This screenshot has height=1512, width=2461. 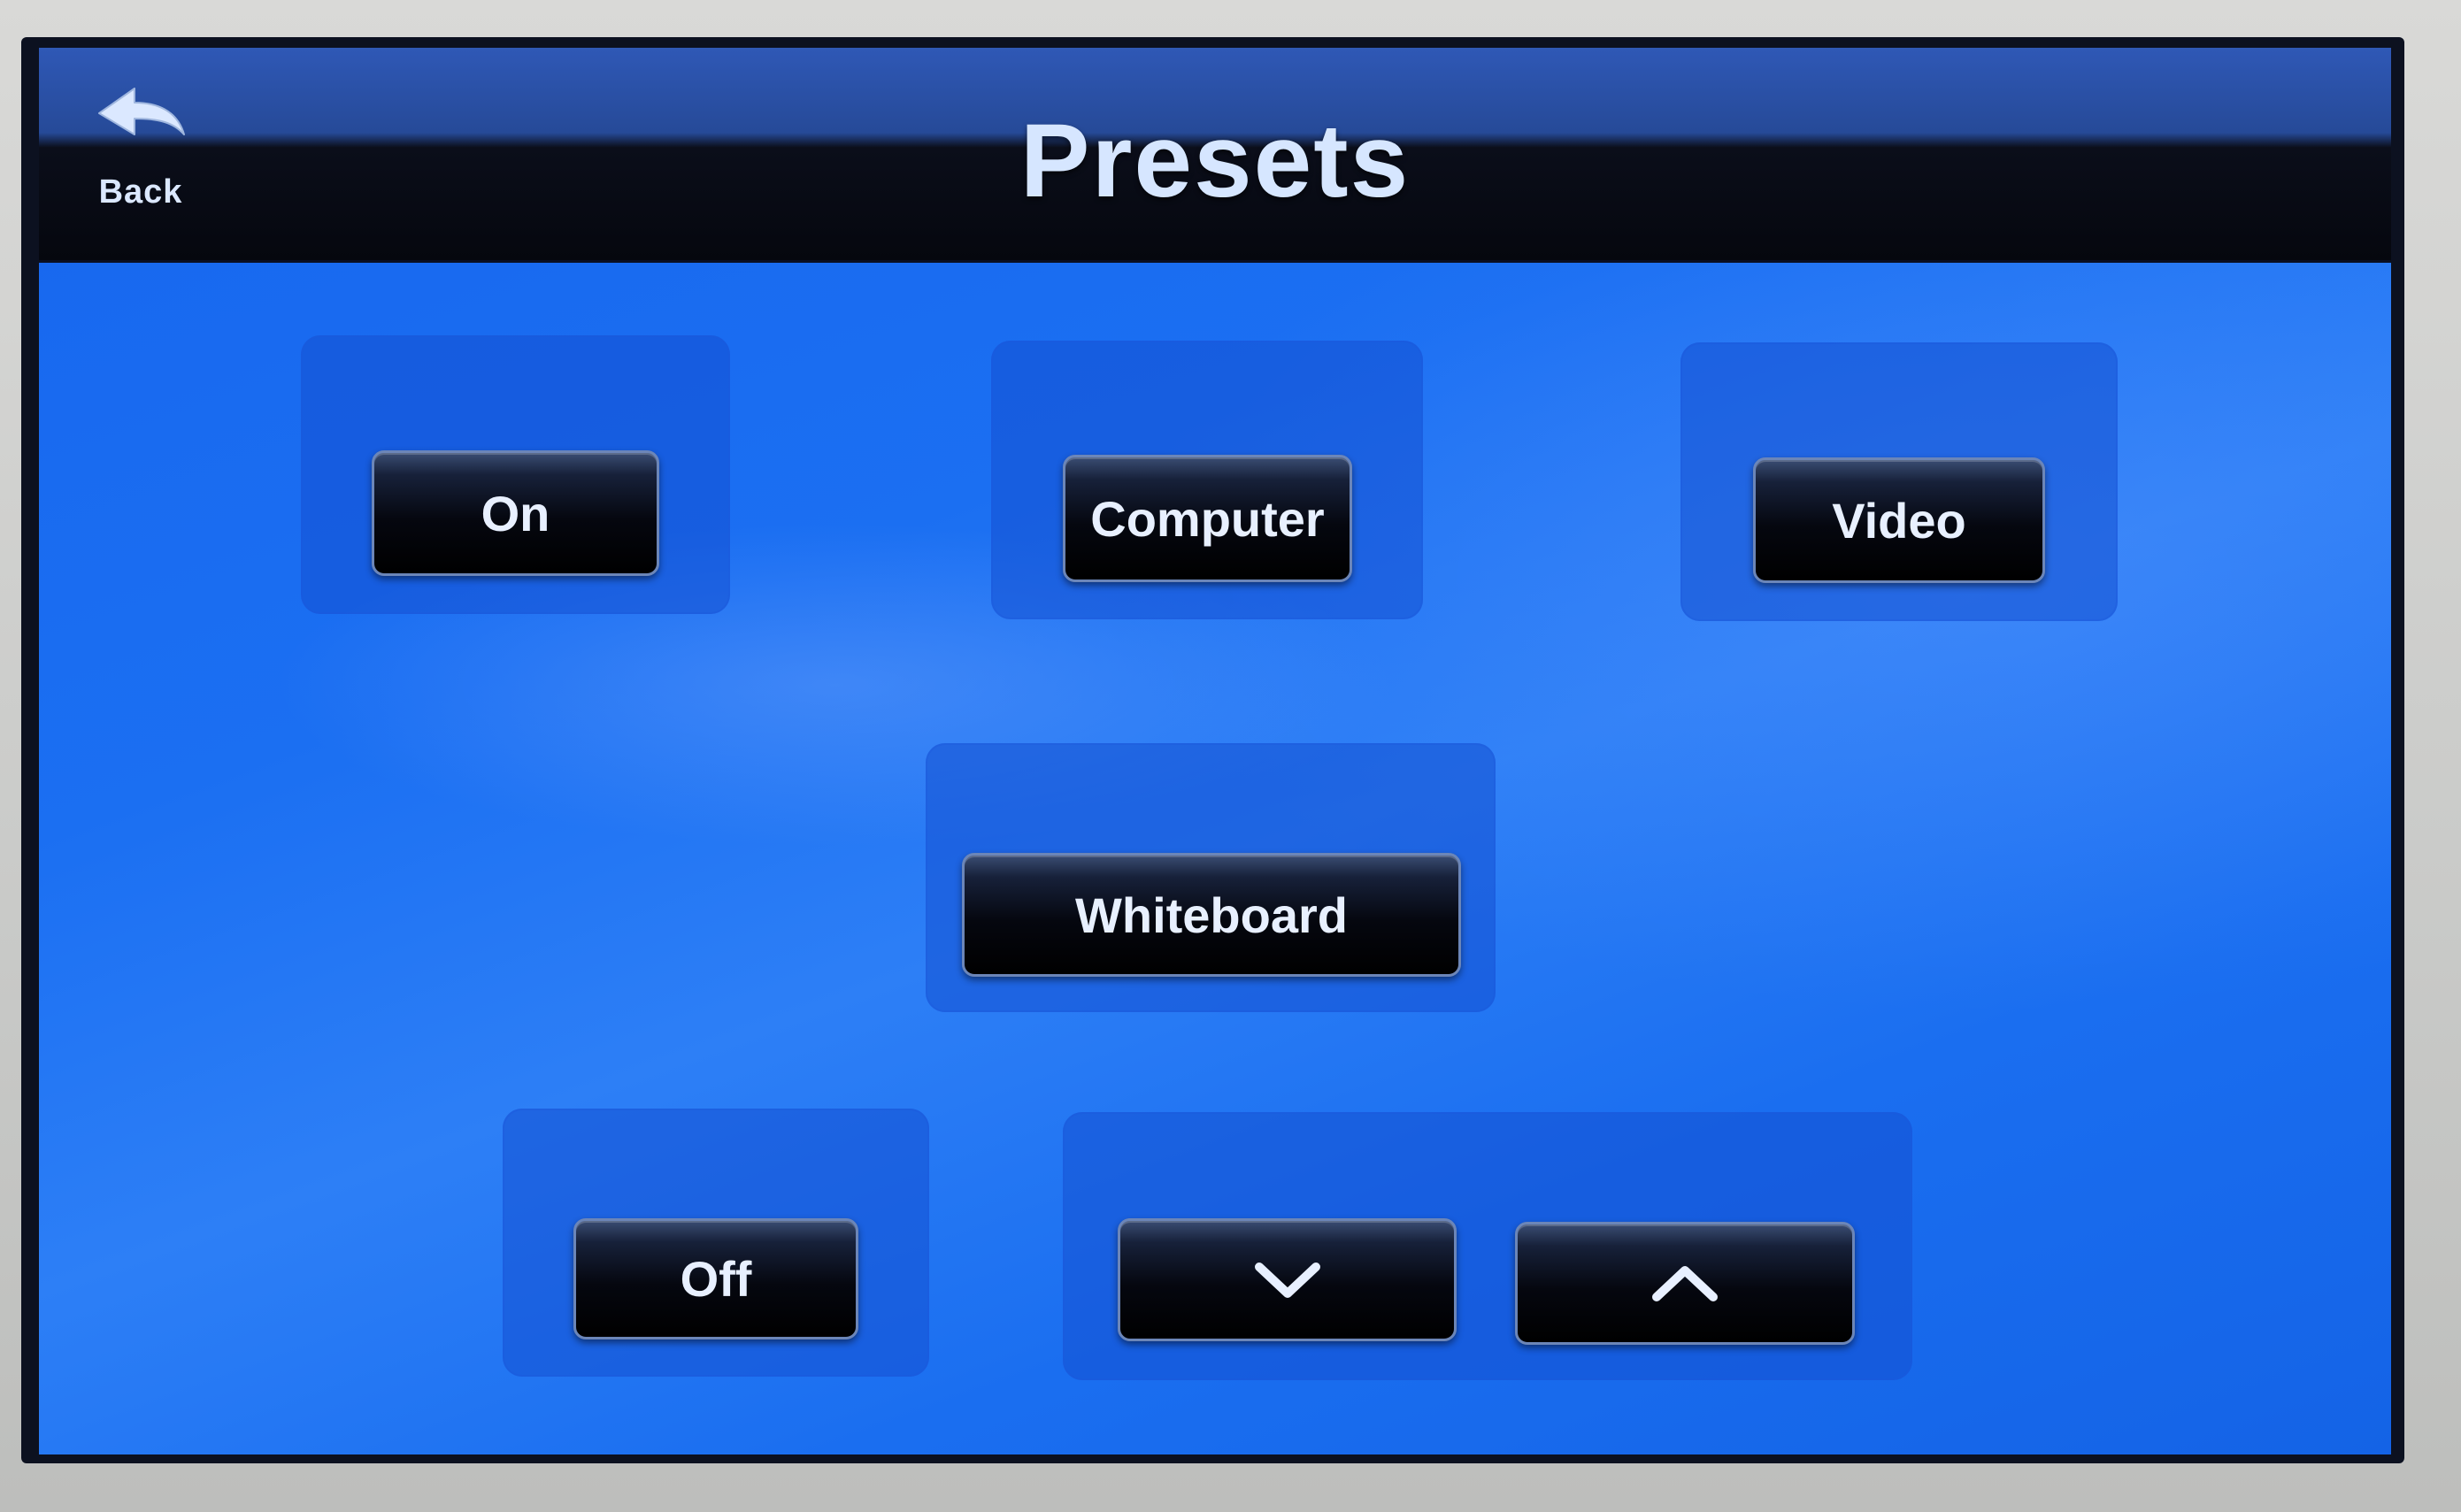 I want to click on computer-button: Computer, so click(x=1207, y=518).